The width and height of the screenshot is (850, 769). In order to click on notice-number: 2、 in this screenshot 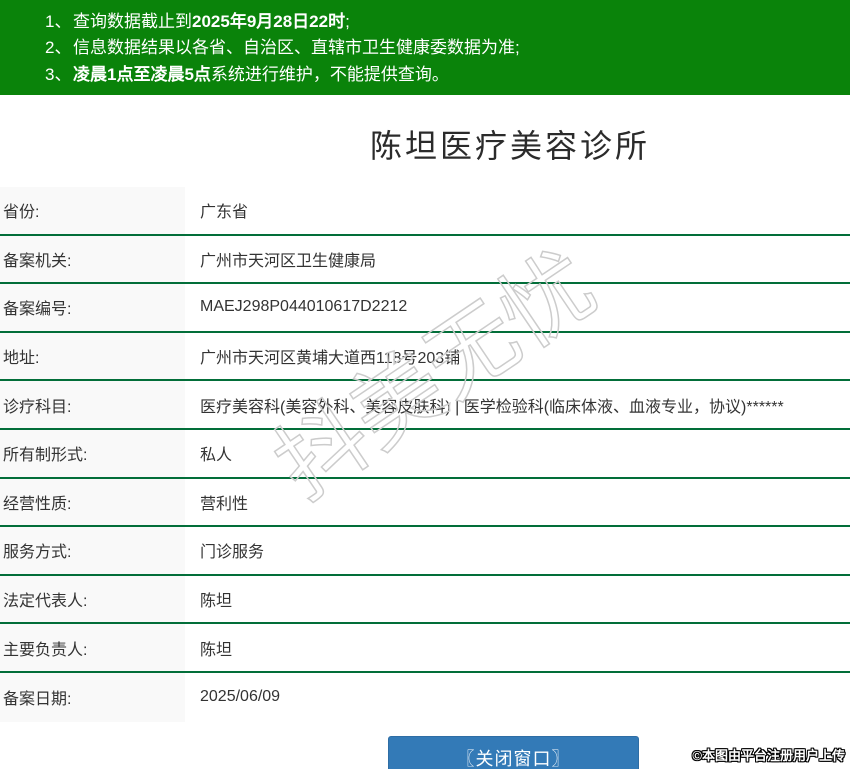, I will do `click(58, 48)`.